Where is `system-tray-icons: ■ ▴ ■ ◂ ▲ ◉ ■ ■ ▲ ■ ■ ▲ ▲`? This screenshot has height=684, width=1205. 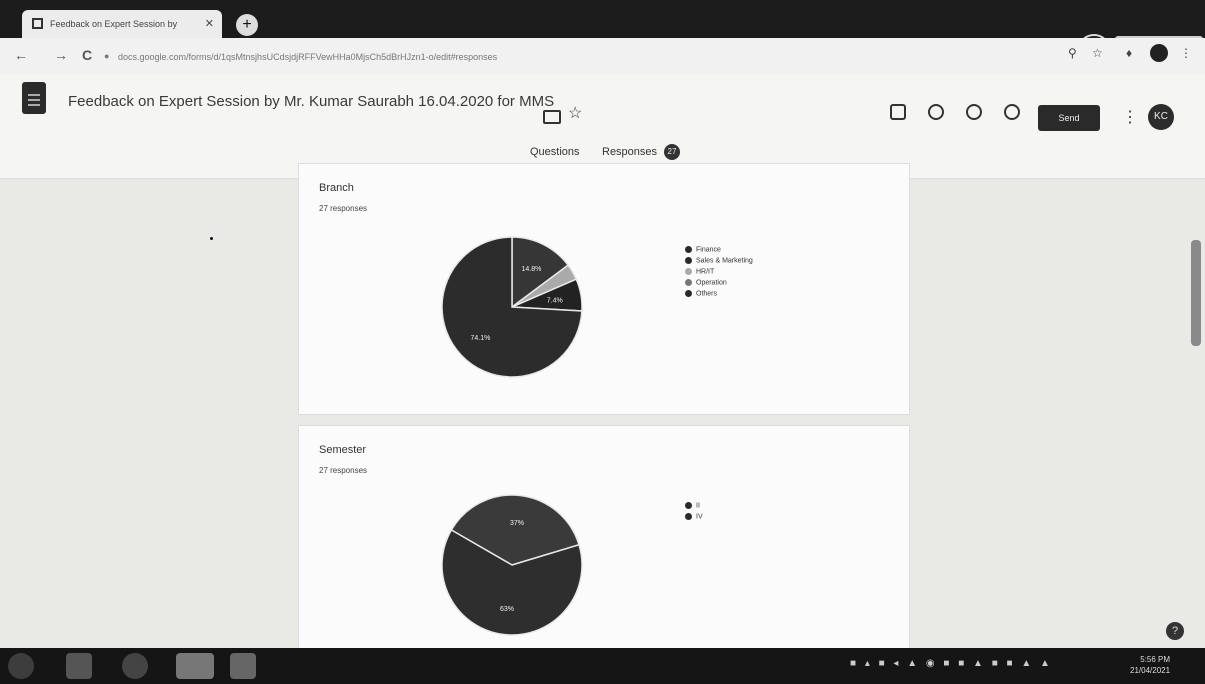 system-tray-icons: ■ ▴ ■ ◂ ▲ ◉ ■ ■ ▲ ■ ■ ▲ ▲ is located at coordinates (951, 663).